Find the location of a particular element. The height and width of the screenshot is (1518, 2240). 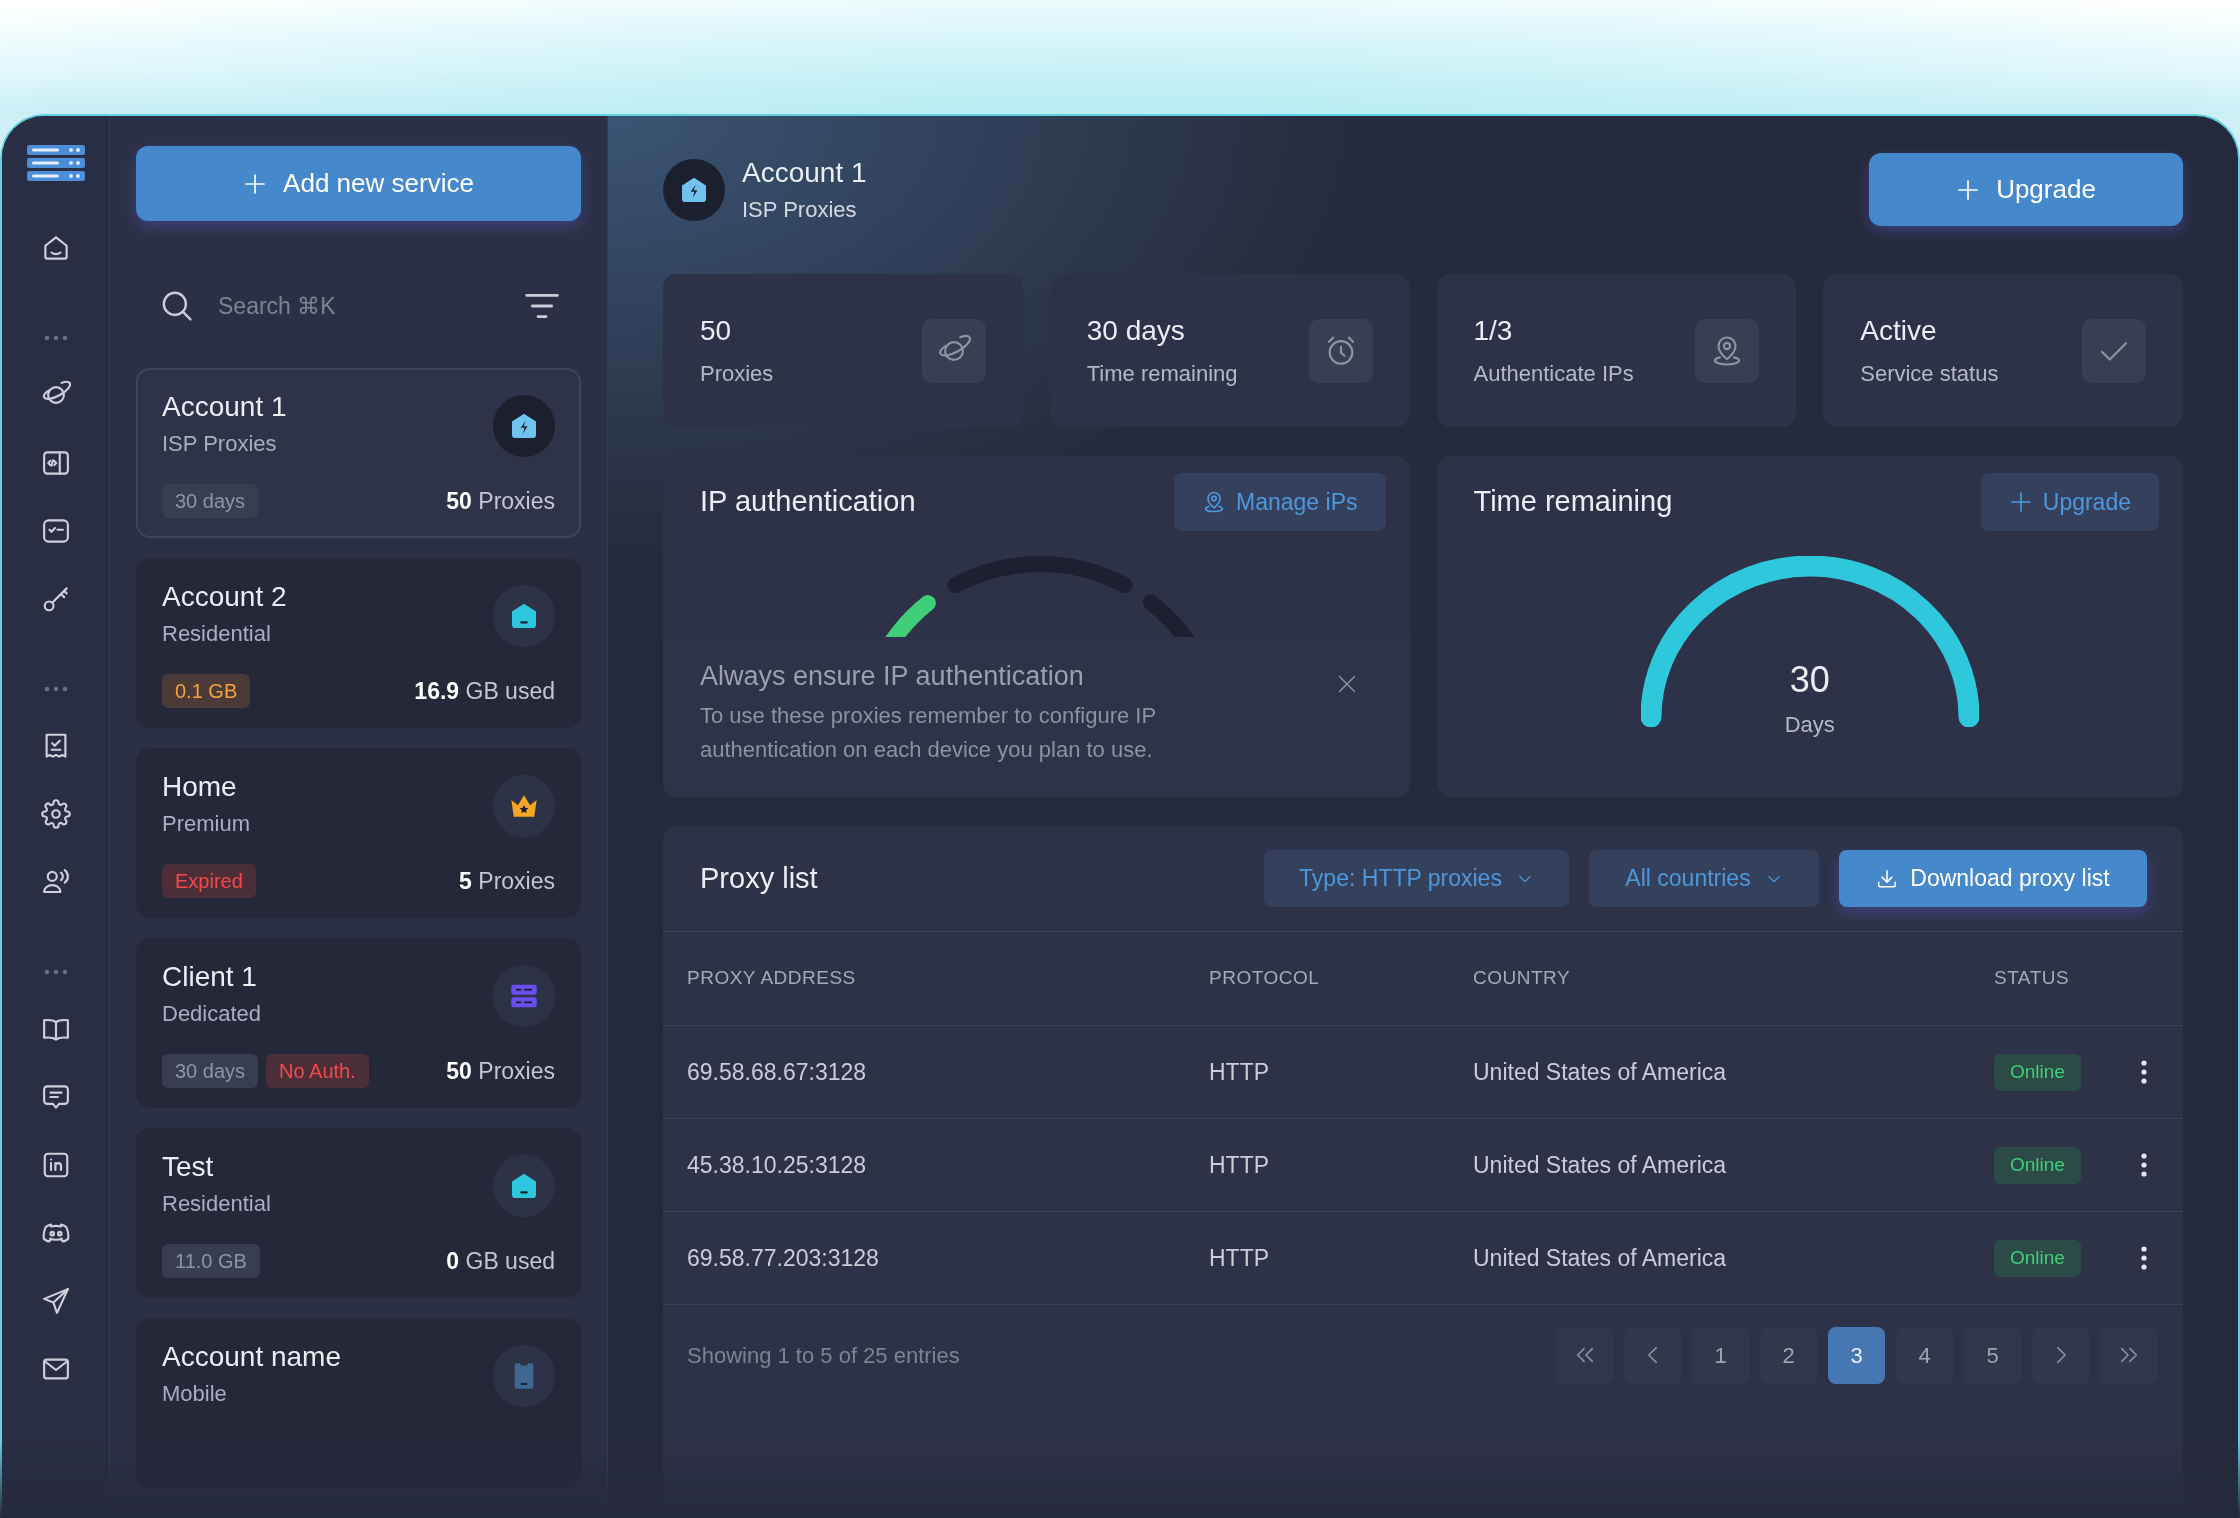

entries-summary: Showing 1 to 5 of 25 entries is located at coordinates (823, 1355).